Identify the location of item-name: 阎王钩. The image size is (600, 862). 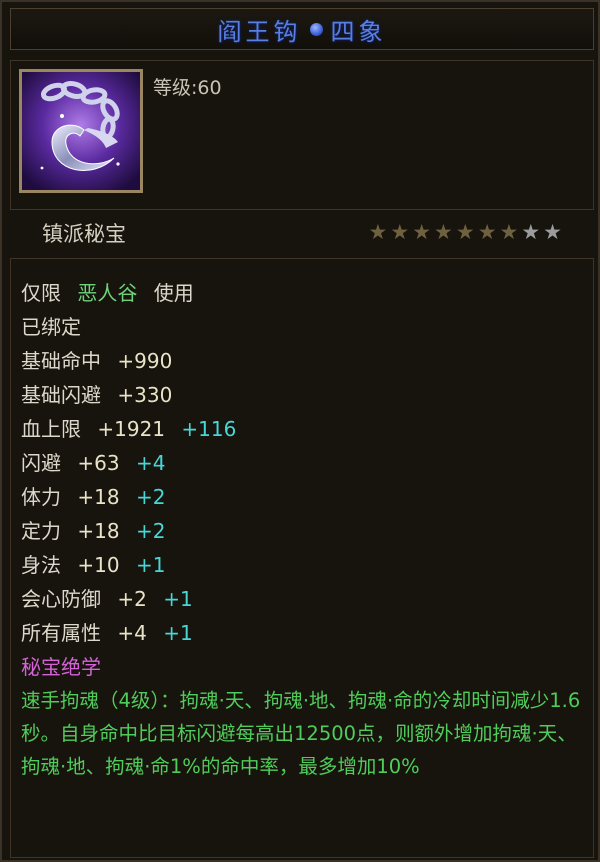
(259, 31).